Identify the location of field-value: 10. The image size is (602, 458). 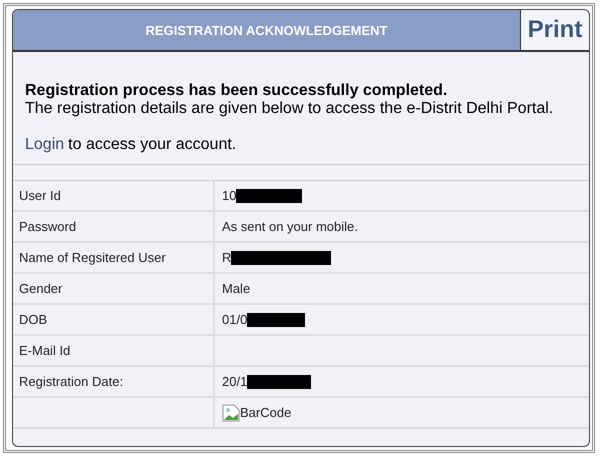
(229, 195).